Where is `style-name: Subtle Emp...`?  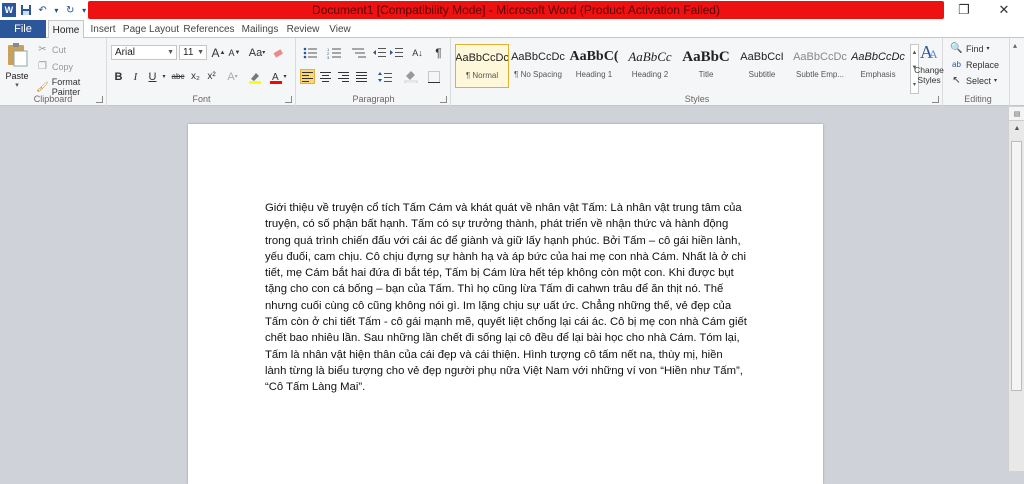
style-name: Subtle Emp... is located at coordinates (820, 74).